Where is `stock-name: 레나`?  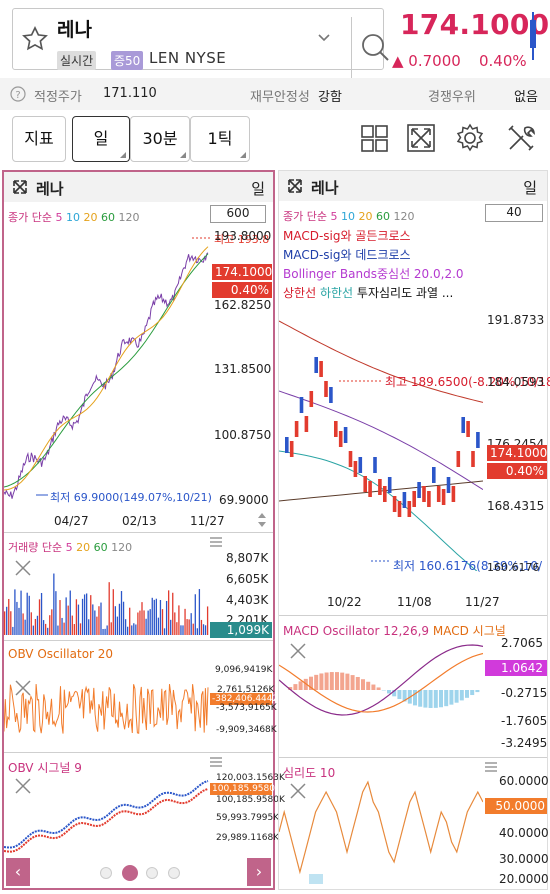 stock-name: 레나 is located at coordinates (74, 30).